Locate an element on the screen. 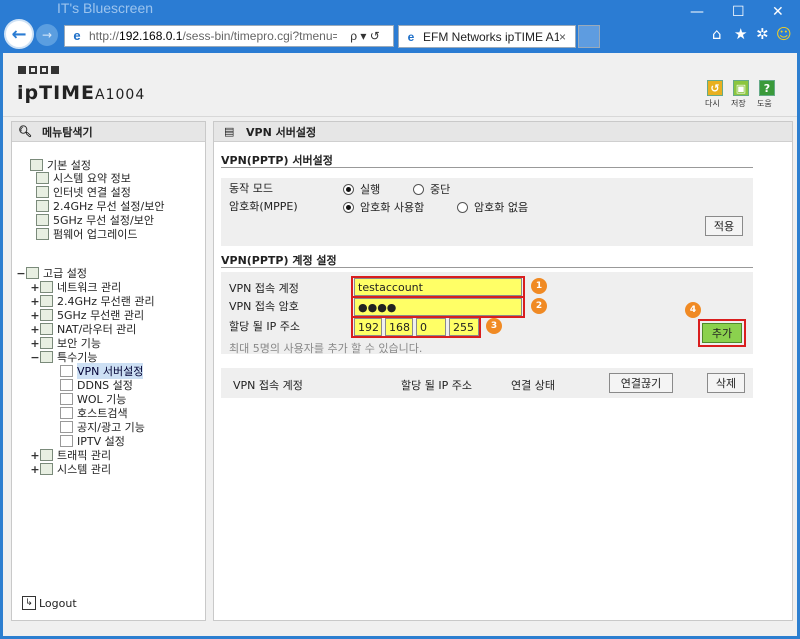 The height and width of the screenshot is (639, 800). smiley-icon: ☺ is located at coordinates (784, 34).